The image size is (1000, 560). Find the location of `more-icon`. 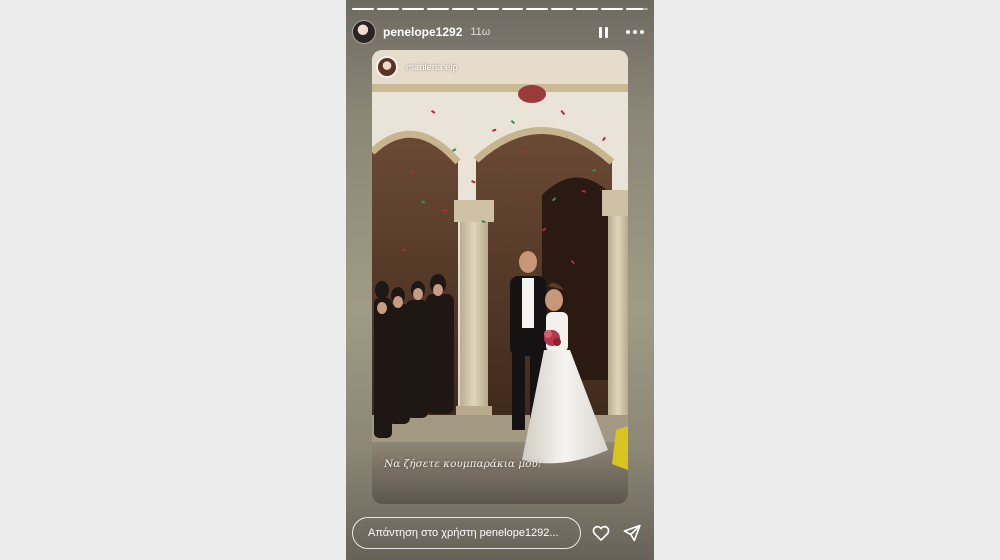

more-icon is located at coordinates (635, 32).